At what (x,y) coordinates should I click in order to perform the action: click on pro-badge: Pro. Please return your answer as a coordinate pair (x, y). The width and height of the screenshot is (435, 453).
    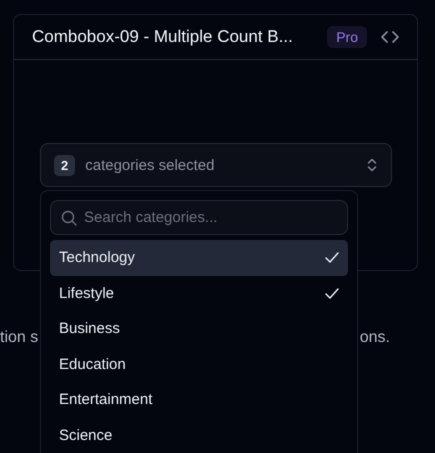
    Looking at the image, I should click on (347, 37).